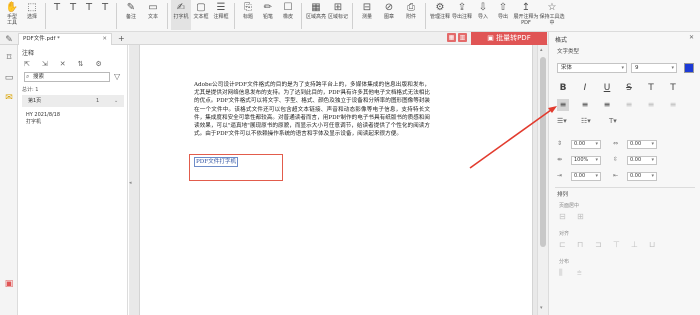 The image size is (700, 315). Describe the element at coordinates (63, 64) in the screenshot. I see `delete-icon: ✕` at that location.